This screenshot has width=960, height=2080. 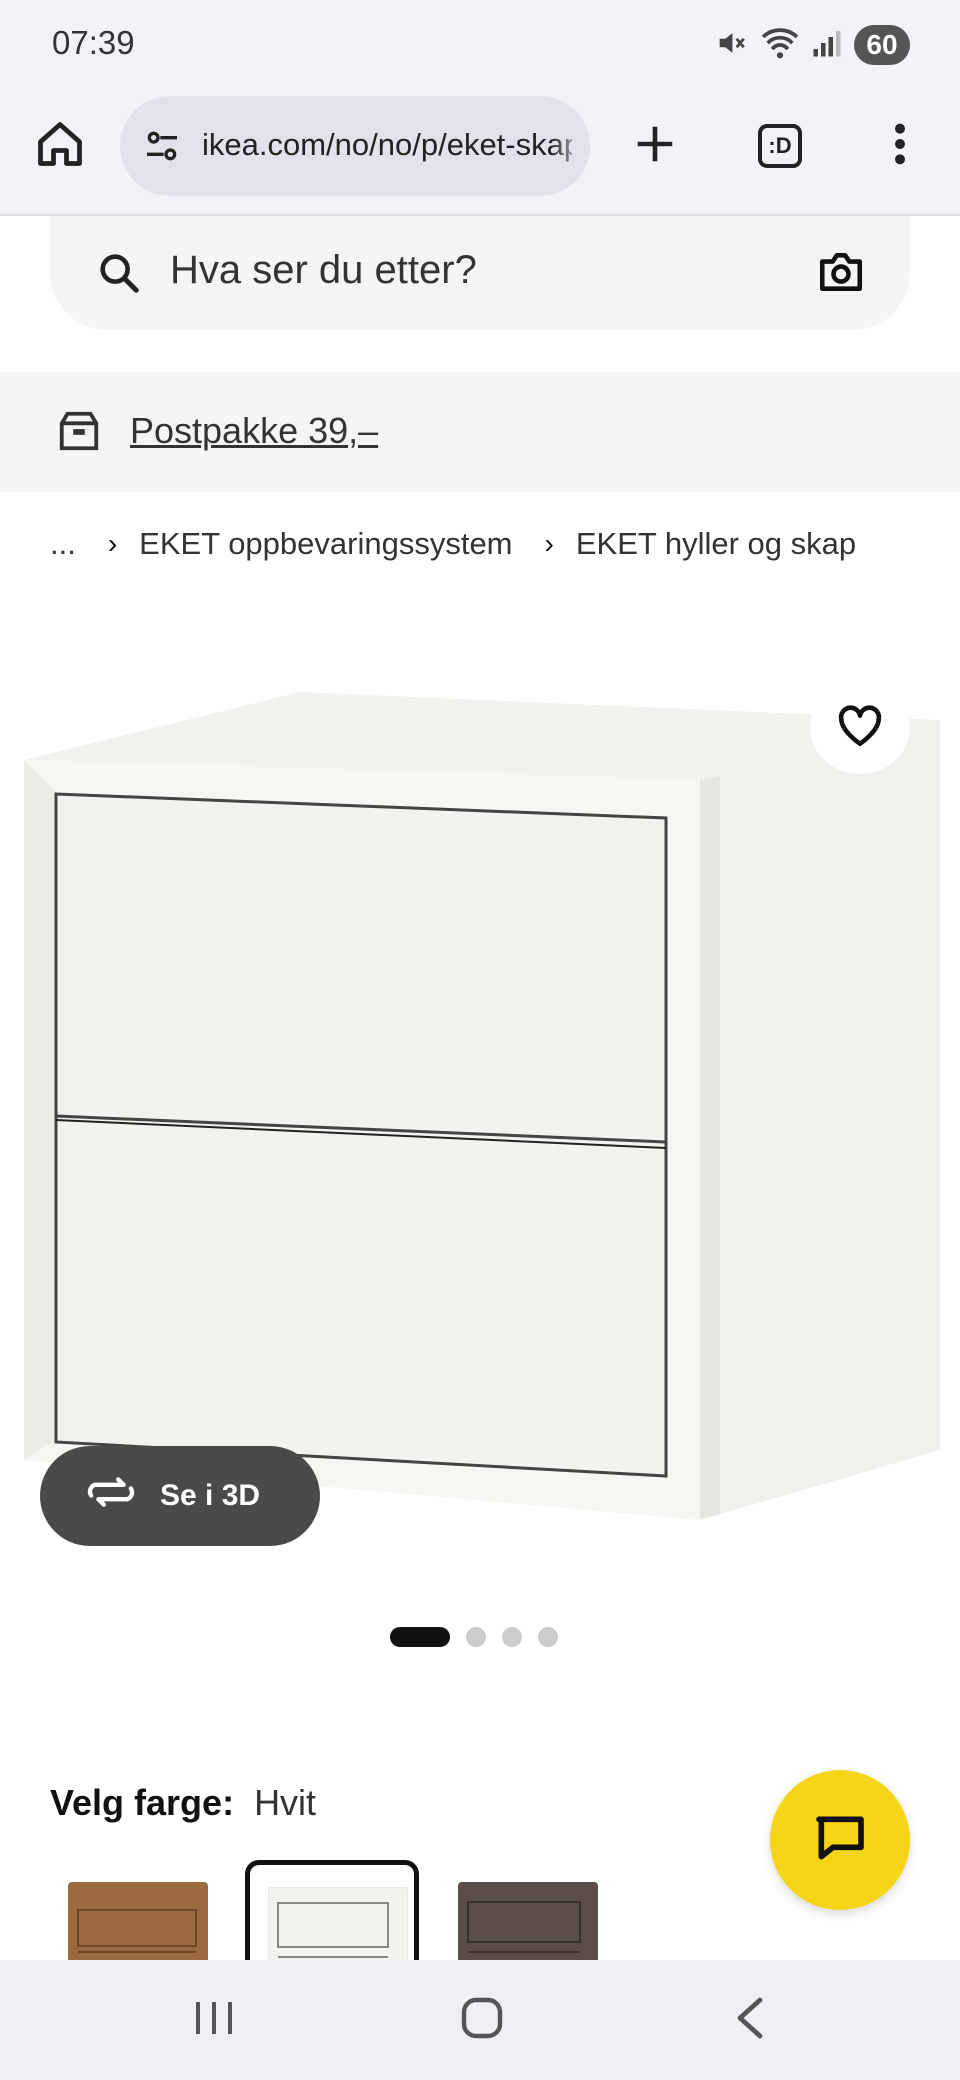 I want to click on breadcrumb-item: EKET oppbevaringssystem, so click(x=325, y=544).